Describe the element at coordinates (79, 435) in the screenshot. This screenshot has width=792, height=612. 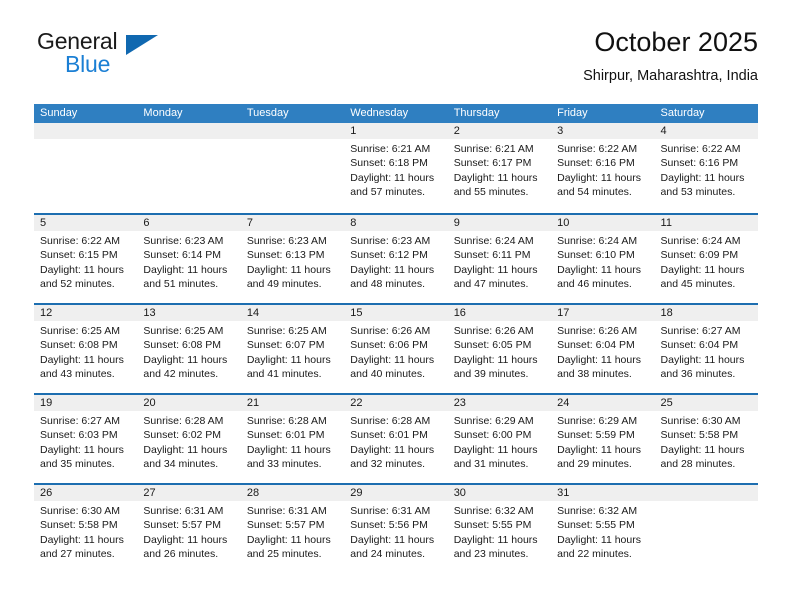
I see `sunset-text: Sunset: 6:03 PM` at that location.